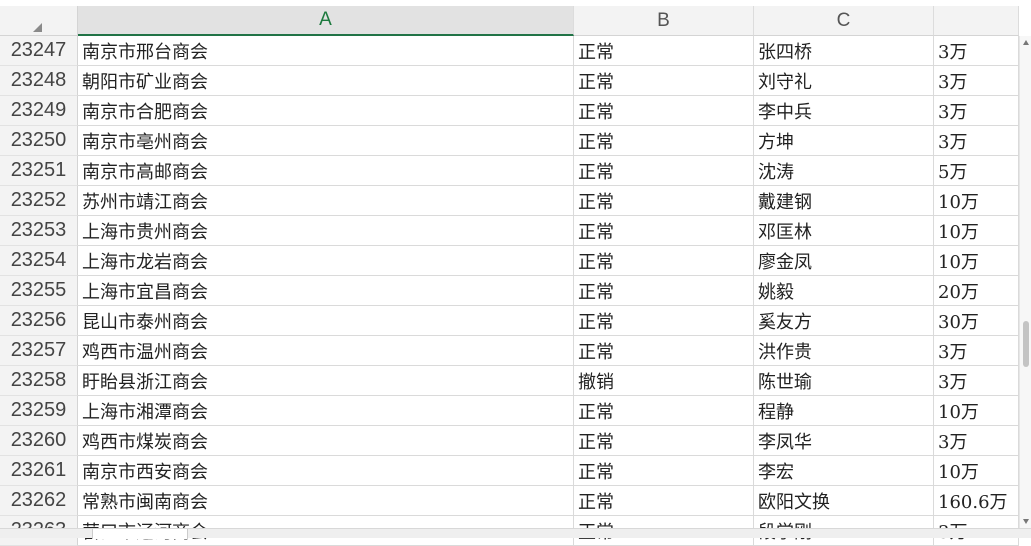  Describe the element at coordinates (39, 411) in the screenshot. I see `row-header: 23259` at that location.